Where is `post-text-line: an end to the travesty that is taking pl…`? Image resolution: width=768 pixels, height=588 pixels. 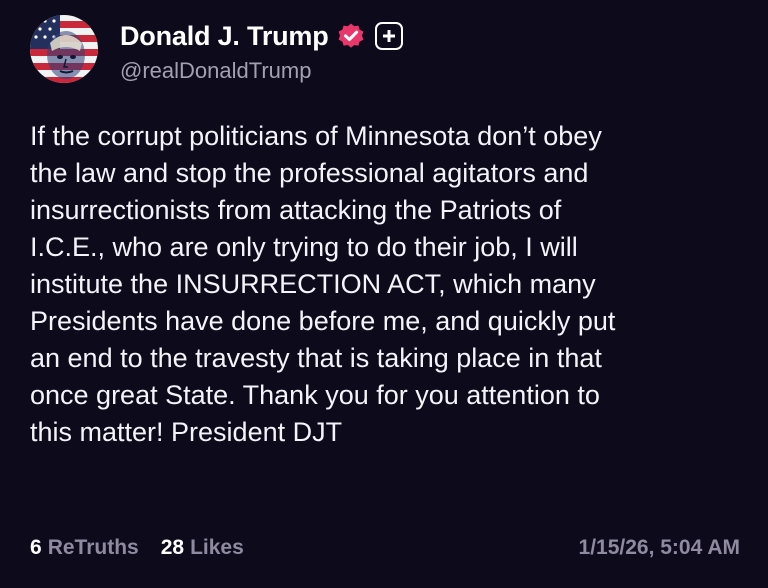 post-text-line: an end to the travesty that is taking pl… is located at coordinates (316, 358).